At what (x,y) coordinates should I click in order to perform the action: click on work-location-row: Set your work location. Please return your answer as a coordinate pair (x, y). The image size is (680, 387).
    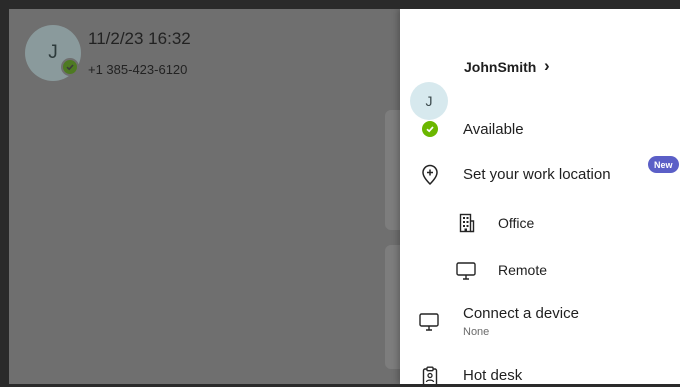
    Looking at the image, I should click on (540, 175).